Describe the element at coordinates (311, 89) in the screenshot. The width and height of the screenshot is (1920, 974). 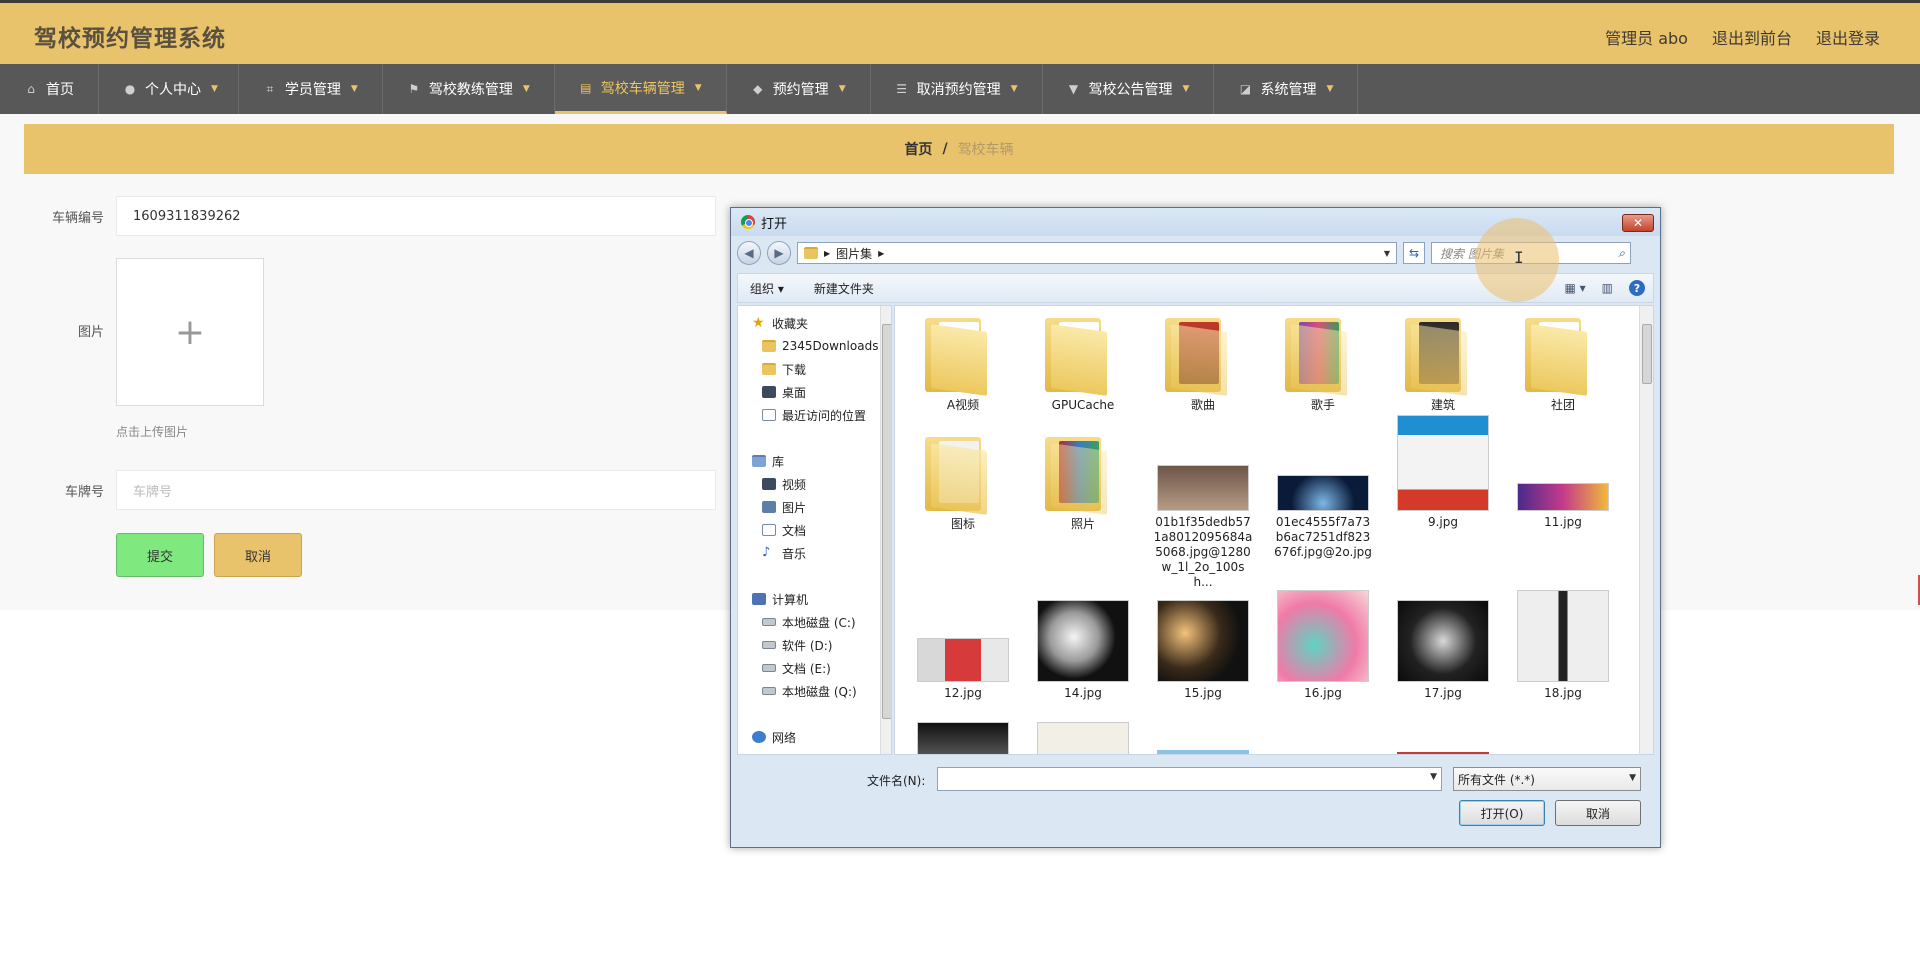
I see `nav-student-management: ⌗ 学员管理 ▼` at that location.